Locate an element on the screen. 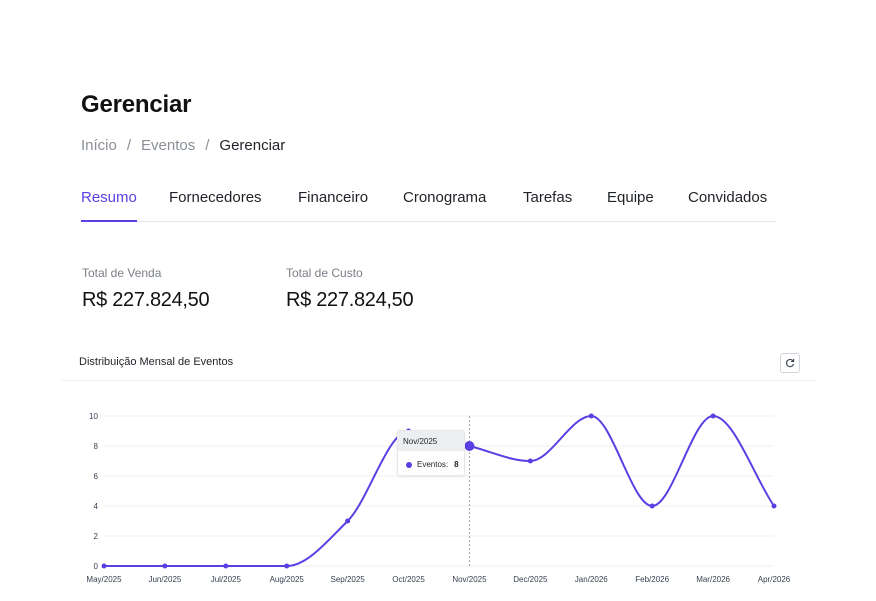 The width and height of the screenshot is (876, 601). tooltip-row: Eventos: 8 is located at coordinates (431, 460).